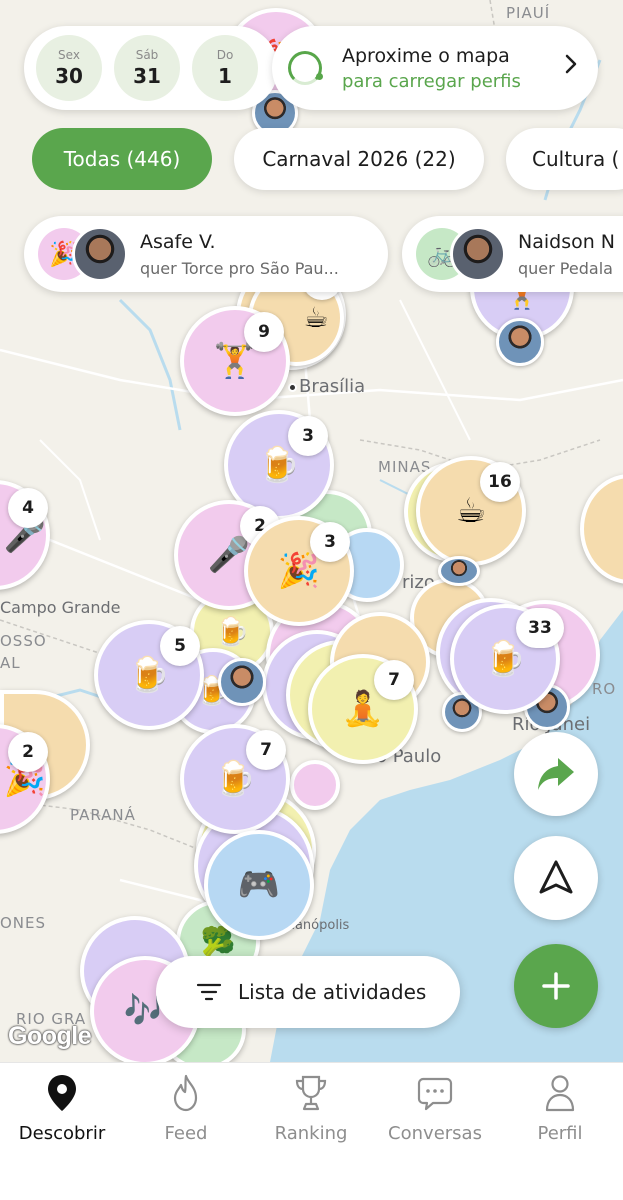 The width and height of the screenshot is (623, 1200). What do you see at coordinates (528, 13) in the screenshot?
I see `map-region-label: PIAUÍ` at bounding box center [528, 13].